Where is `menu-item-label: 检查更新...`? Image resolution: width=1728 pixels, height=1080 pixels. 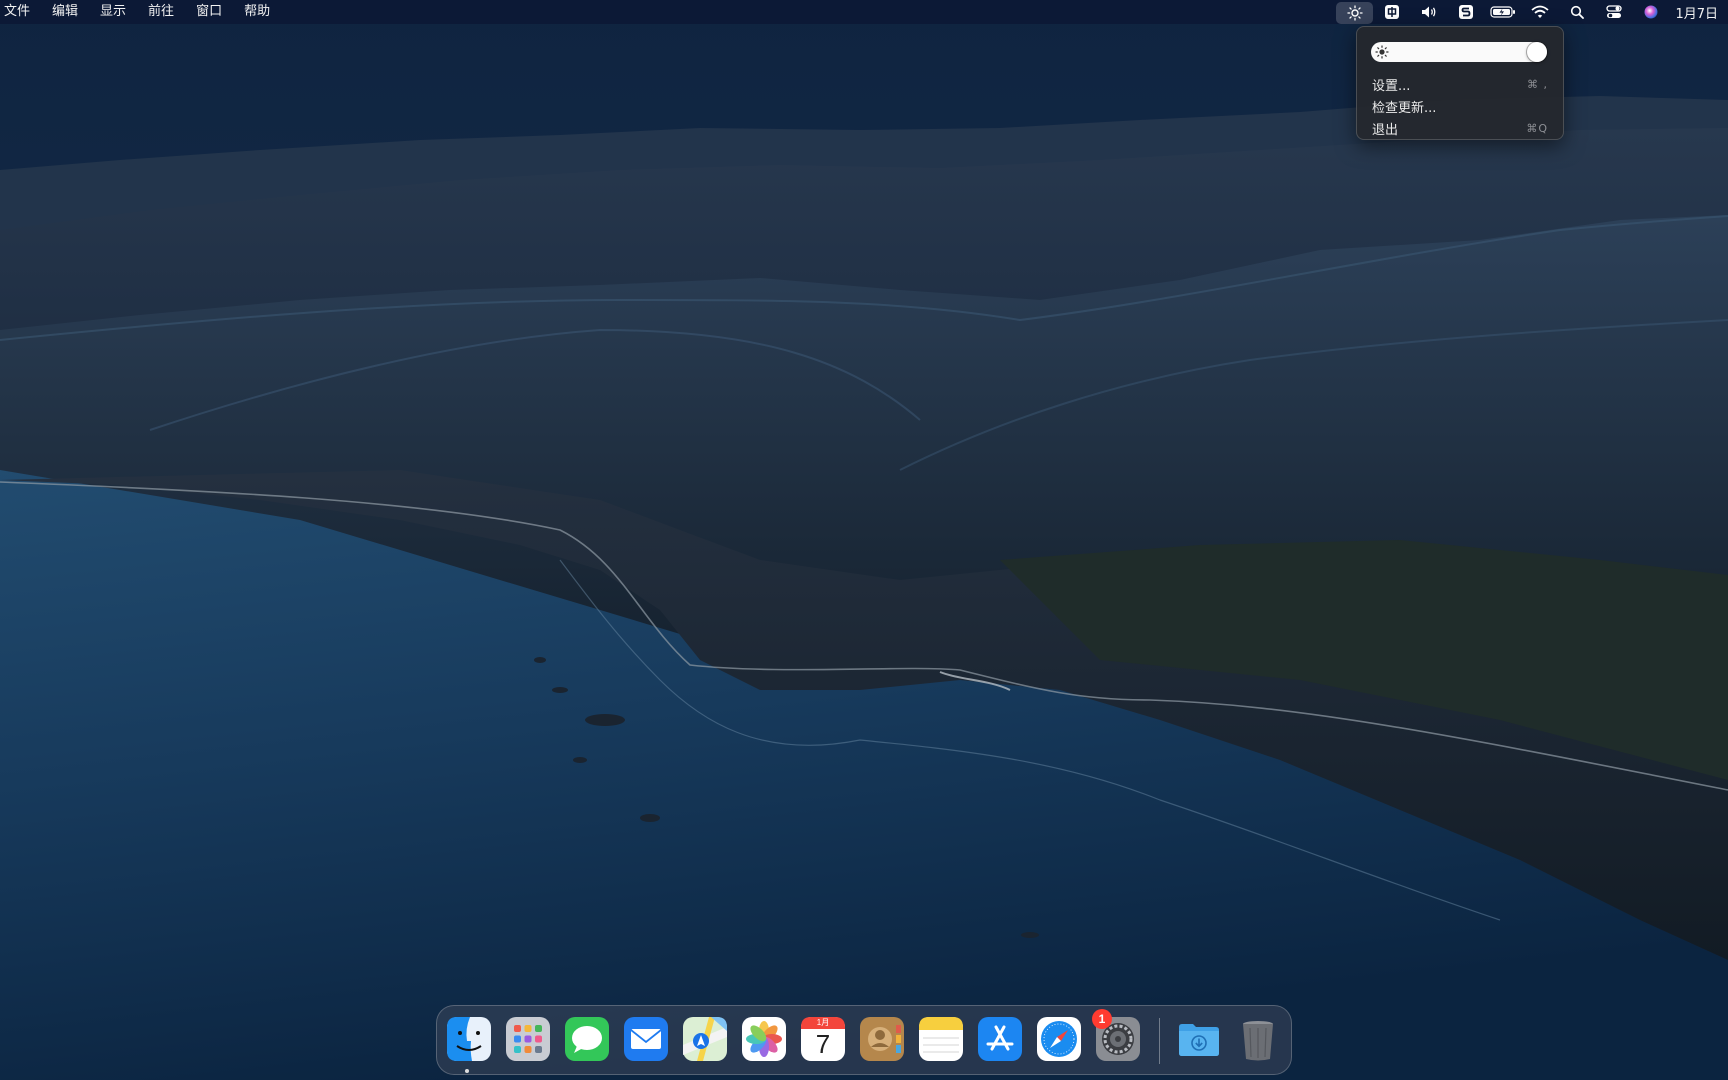
menu-item-label: 检查更新... is located at coordinates (1404, 108).